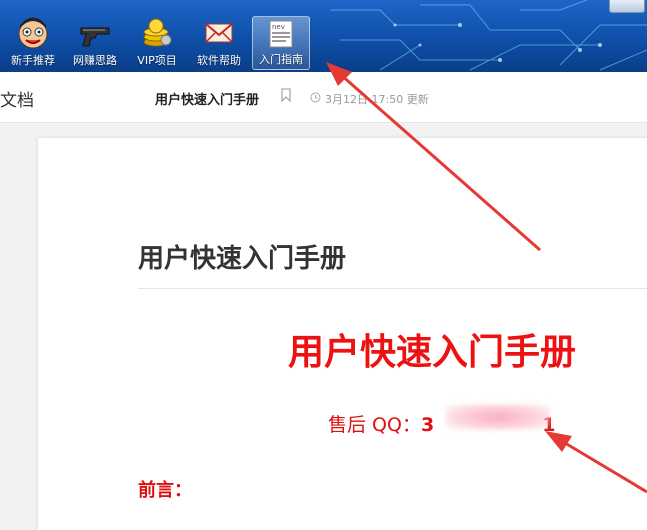 This screenshot has height=530, width=647. I want to click on toolbar-item-ideas: 网赚思路, so click(95, 43).